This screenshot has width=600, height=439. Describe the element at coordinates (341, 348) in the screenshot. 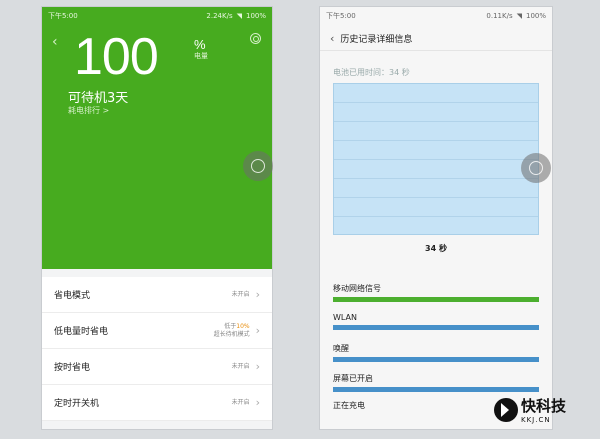

I see `stat-label: 唤醒` at that location.